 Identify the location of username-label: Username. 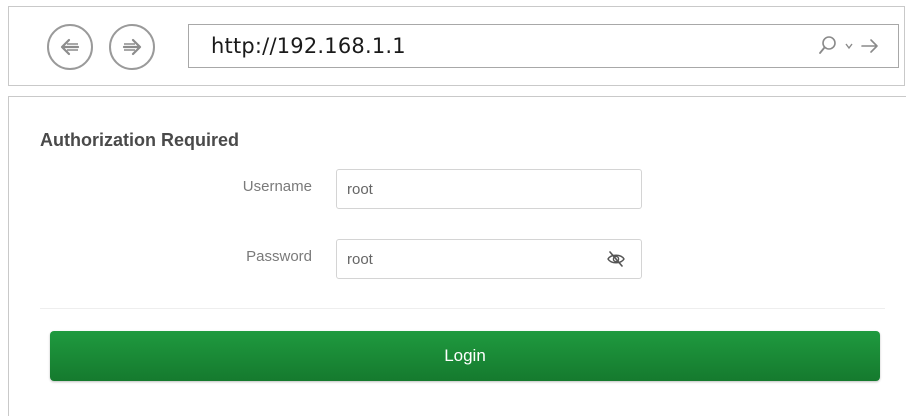
(277, 186).